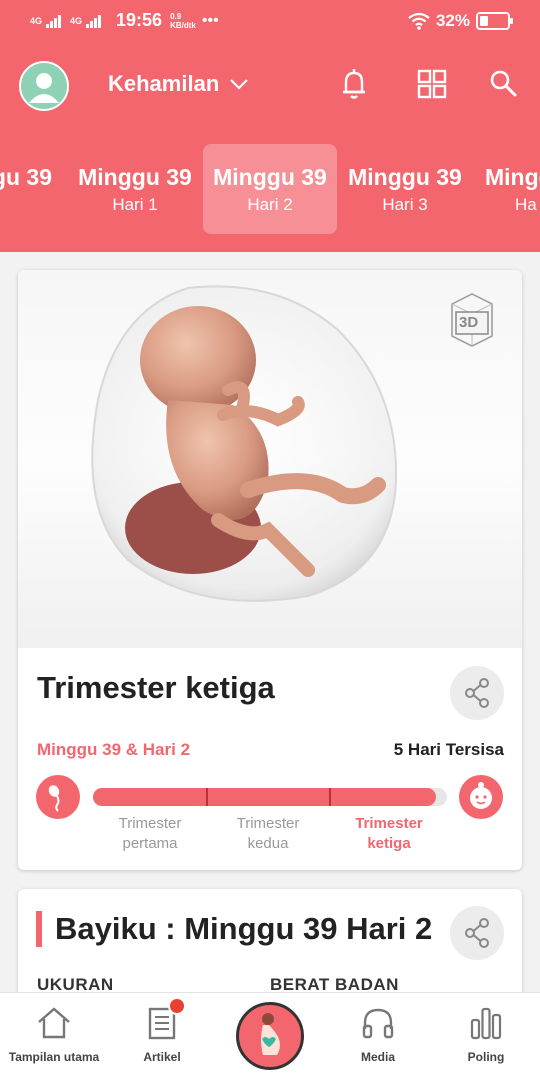 The image size is (540, 1078). What do you see at coordinates (210, 20) in the screenshot?
I see `more-notifications: •••` at bounding box center [210, 20].